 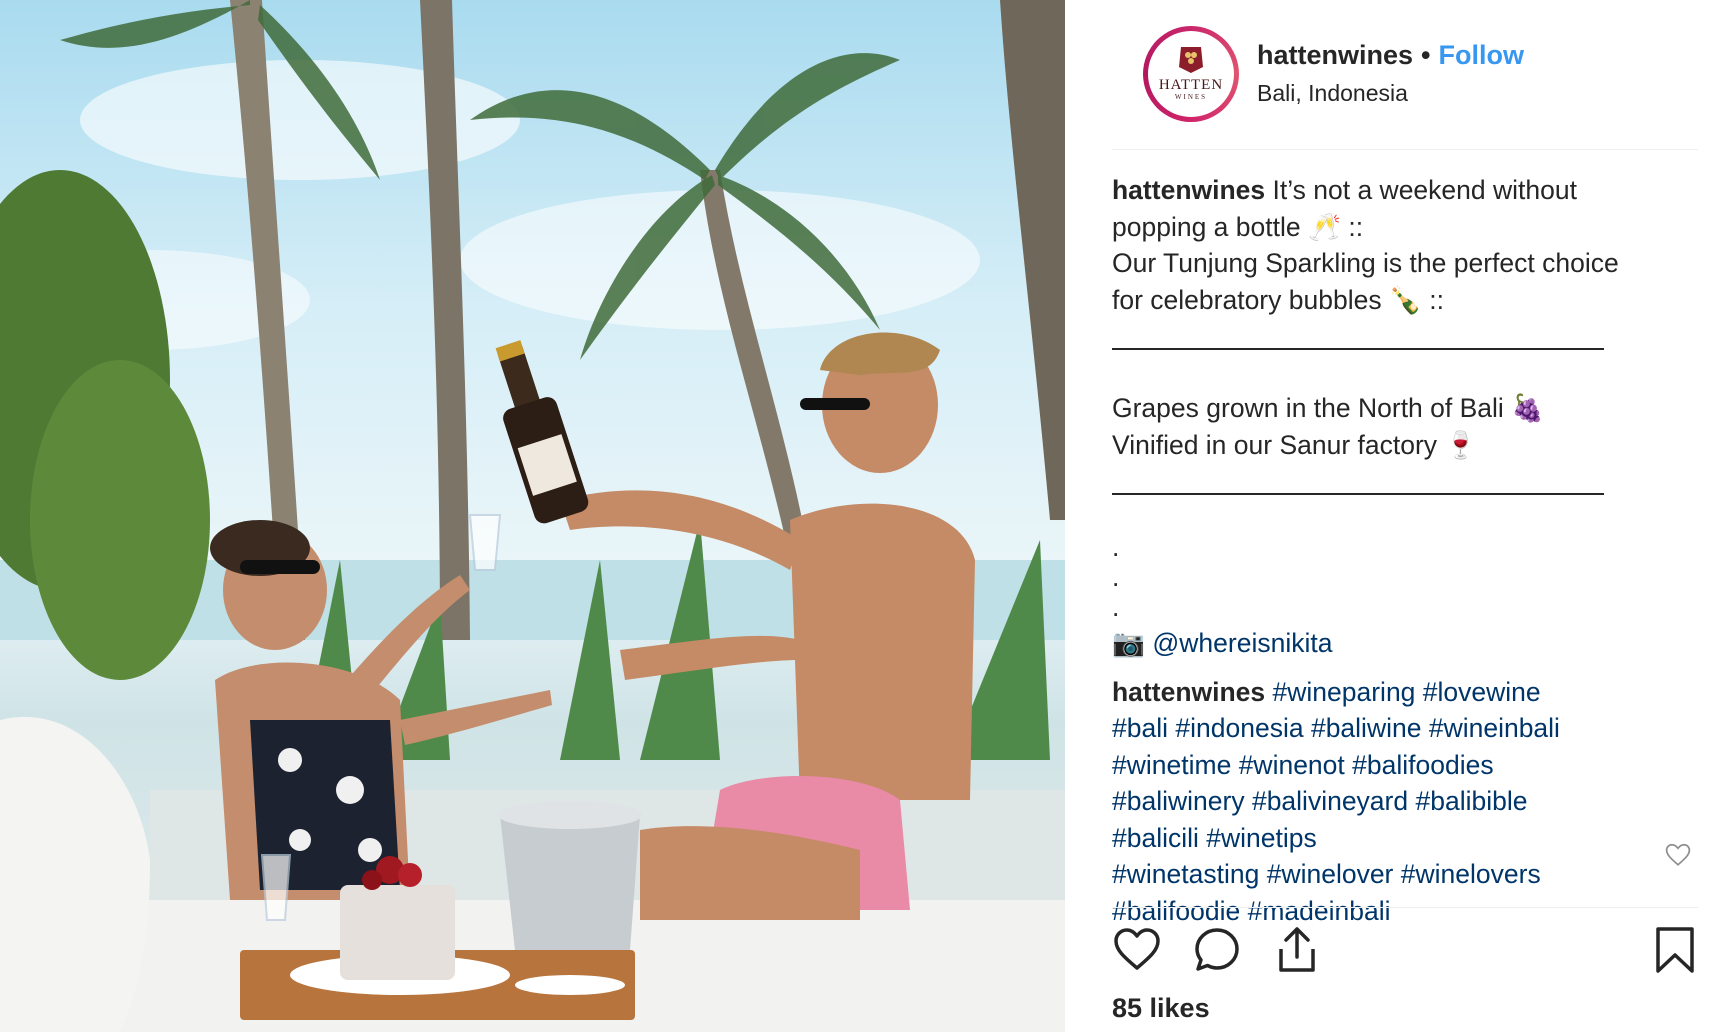 What do you see at coordinates (1242, 643) in the screenshot?
I see `mention-link: @whereisnikita` at bounding box center [1242, 643].